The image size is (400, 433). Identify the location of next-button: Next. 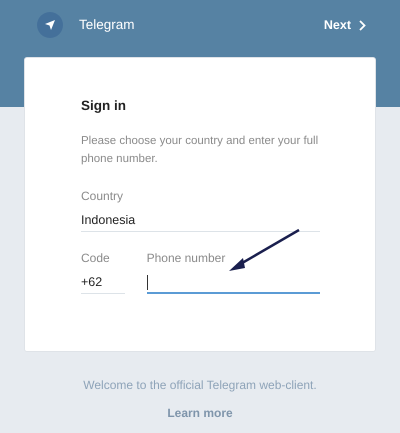
(345, 25).